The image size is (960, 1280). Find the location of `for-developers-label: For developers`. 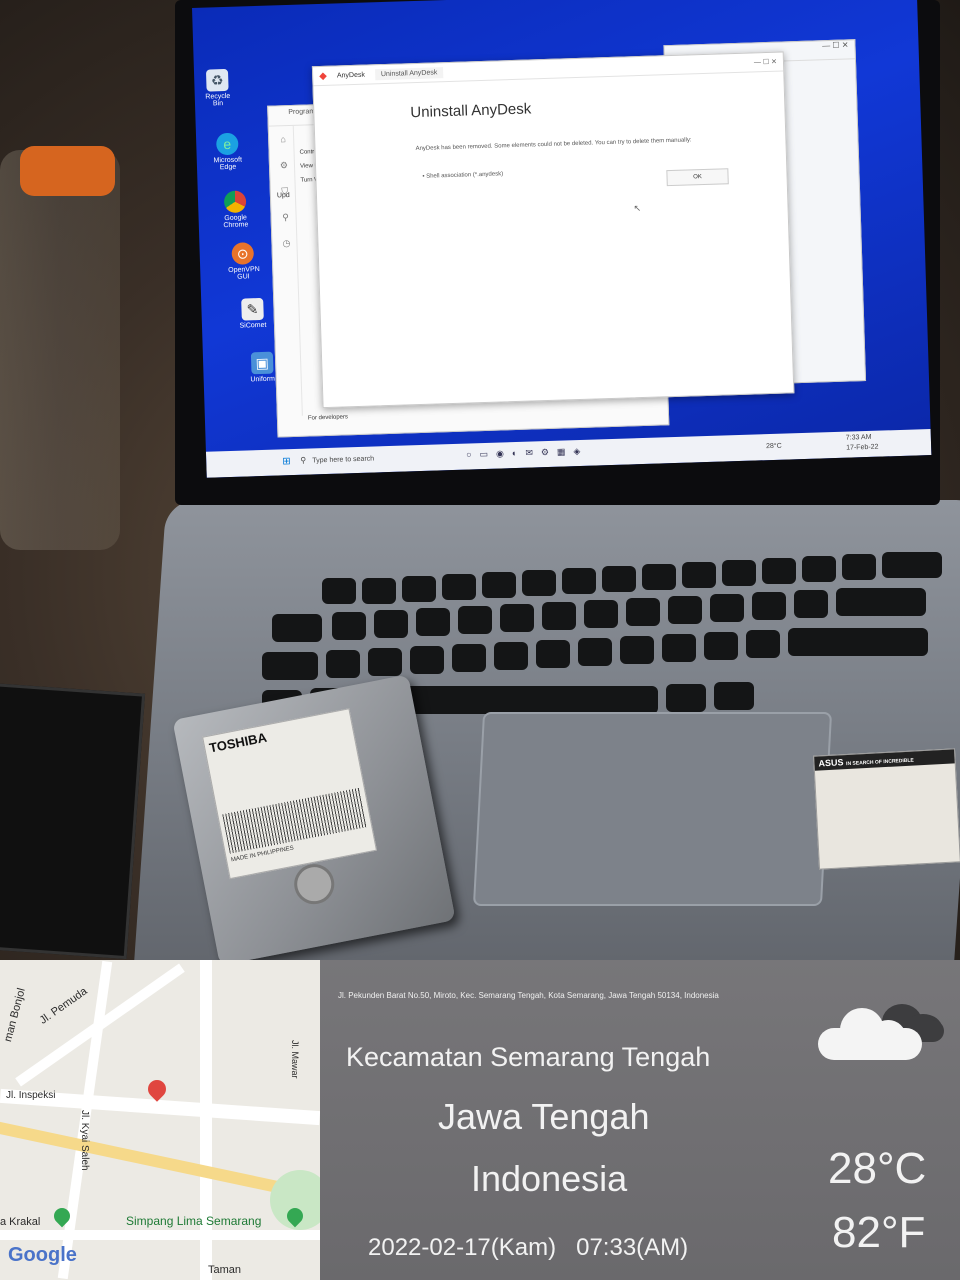

for-developers-label: For developers is located at coordinates (328, 417).